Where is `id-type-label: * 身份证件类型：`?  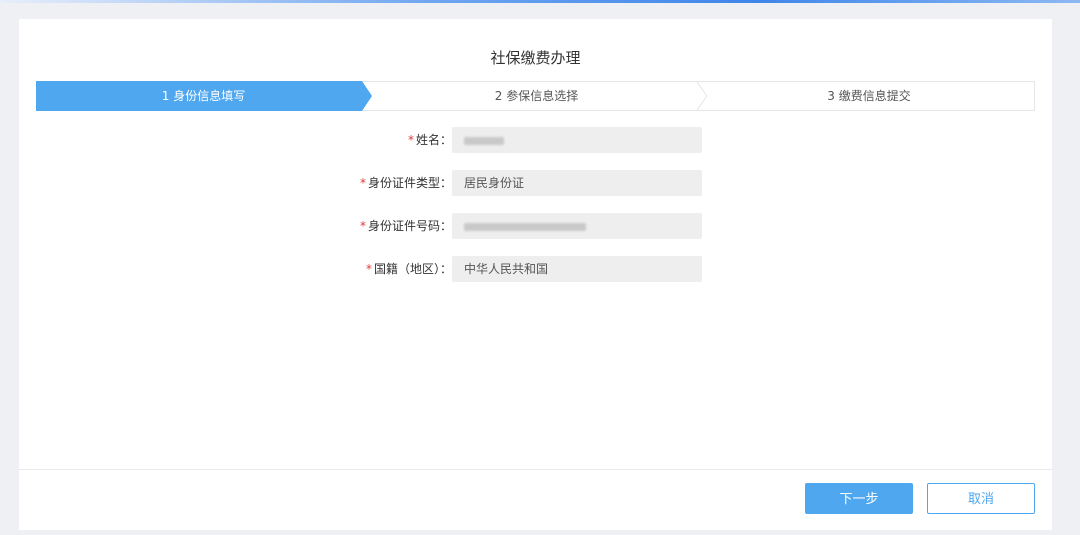 id-type-label: * 身份证件类型： is located at coordinates (405, 183).